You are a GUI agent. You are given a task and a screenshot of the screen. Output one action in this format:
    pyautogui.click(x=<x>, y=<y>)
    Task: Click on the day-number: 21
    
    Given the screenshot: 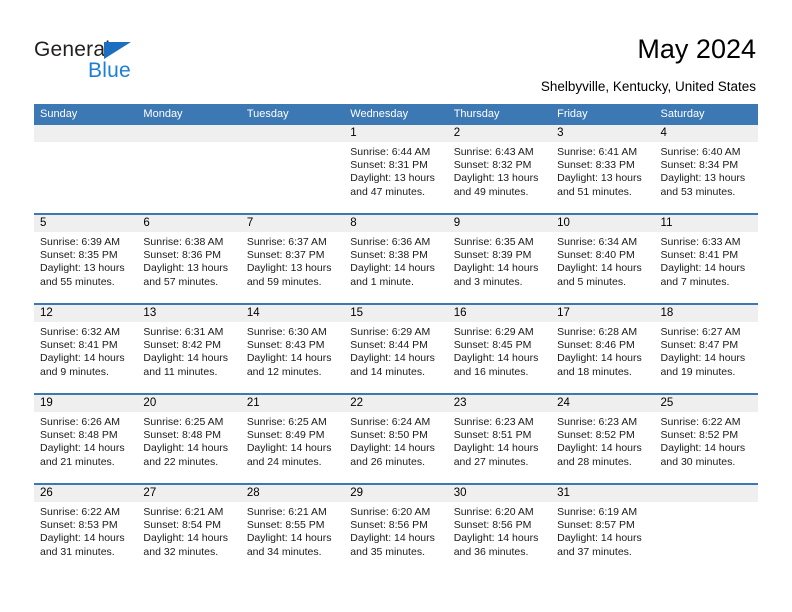 What is the action you would take?
    pyautogui.click(x=292, y=403)
    